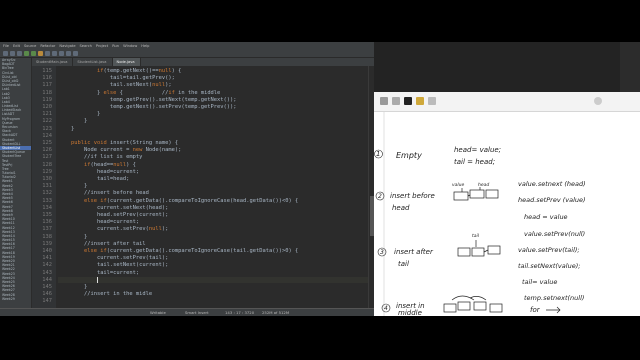 This screenshot has width=640, height=360. I want to click on code-line: if(head==null) {, so click(97, 165).